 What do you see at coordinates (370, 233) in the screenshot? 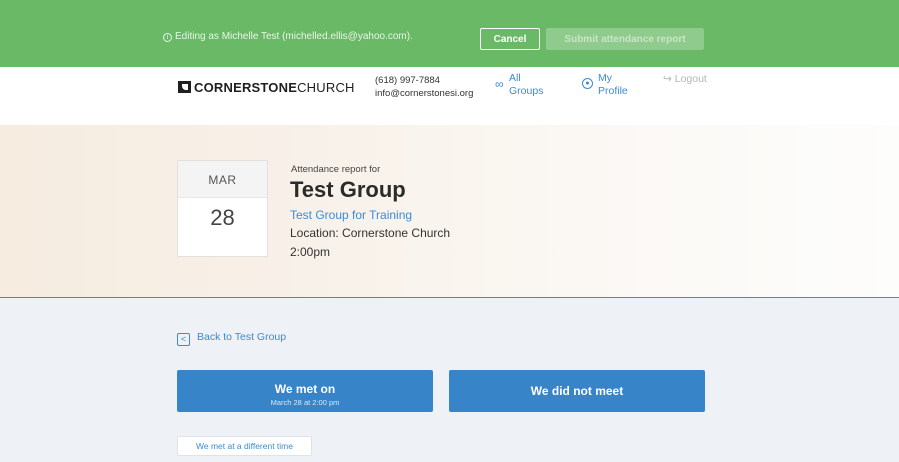
I see `event-location: Location: Cornerstone Church` at bounding box center [370, 233].